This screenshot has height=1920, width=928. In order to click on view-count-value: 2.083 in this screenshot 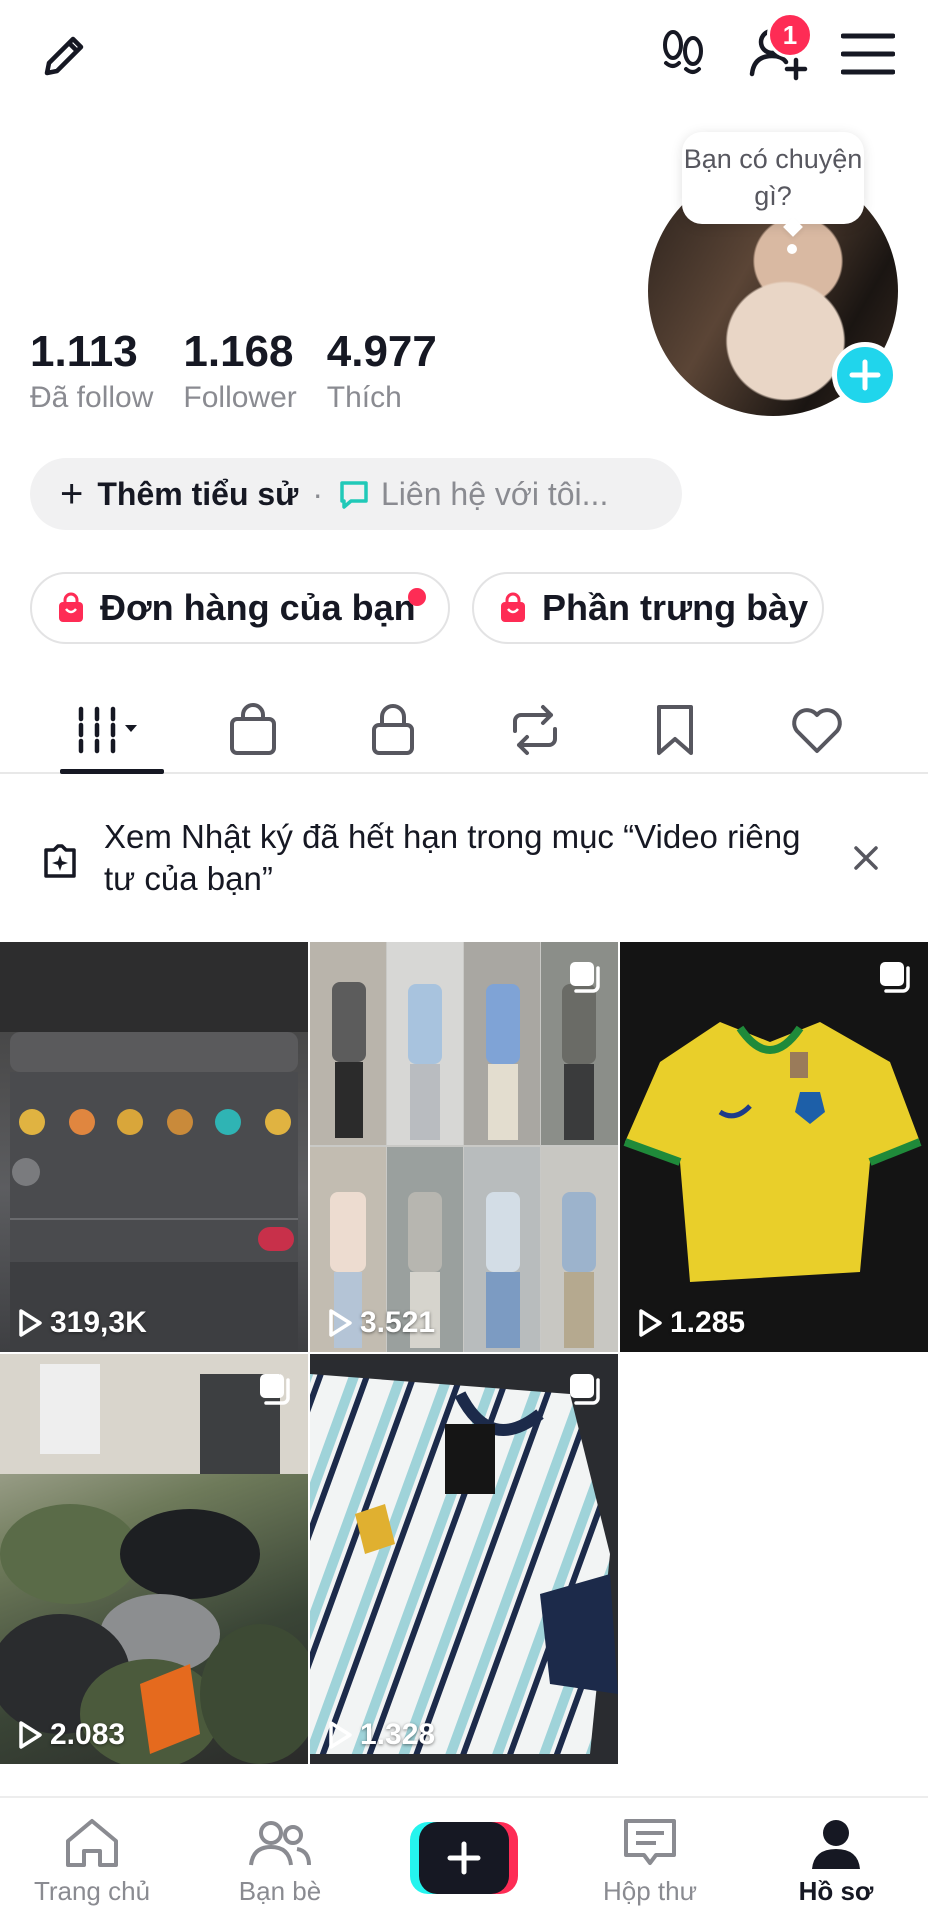, I will do `click(88, 1734)`.